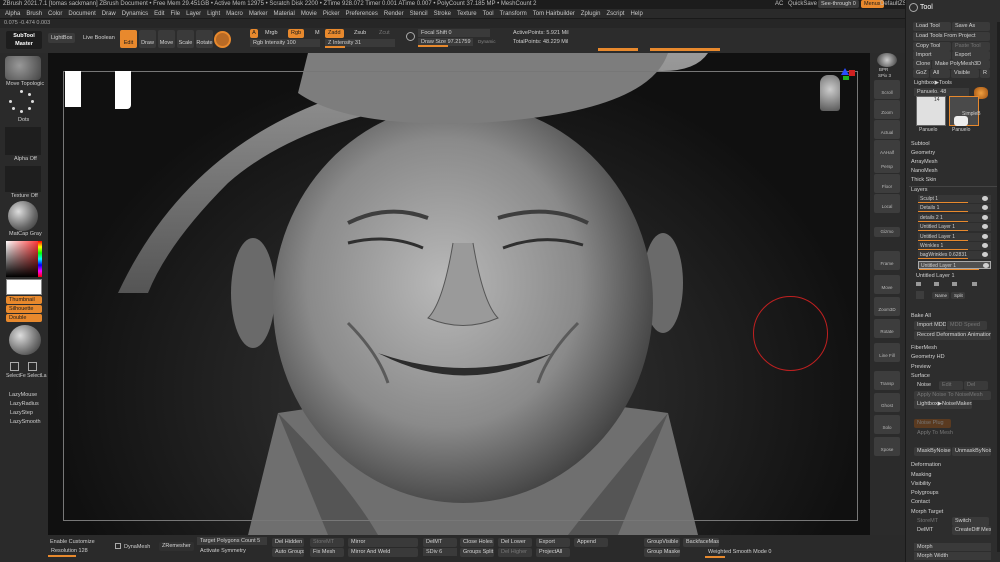  I want to click on layer-nav-icons, so click(953, 284).